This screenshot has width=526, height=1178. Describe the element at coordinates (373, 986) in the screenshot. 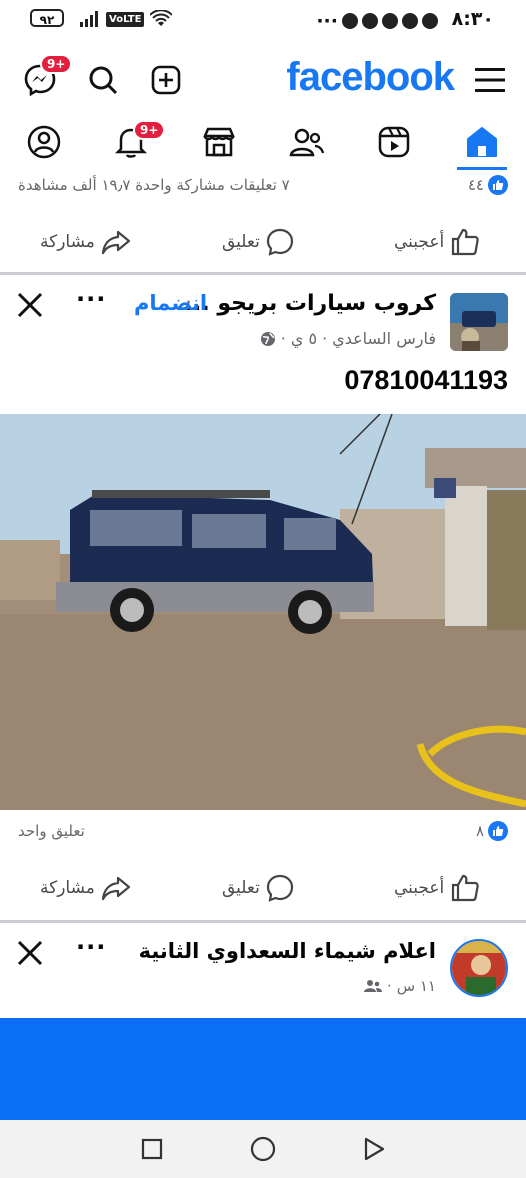

I see `friends-audience-icon` at that location.